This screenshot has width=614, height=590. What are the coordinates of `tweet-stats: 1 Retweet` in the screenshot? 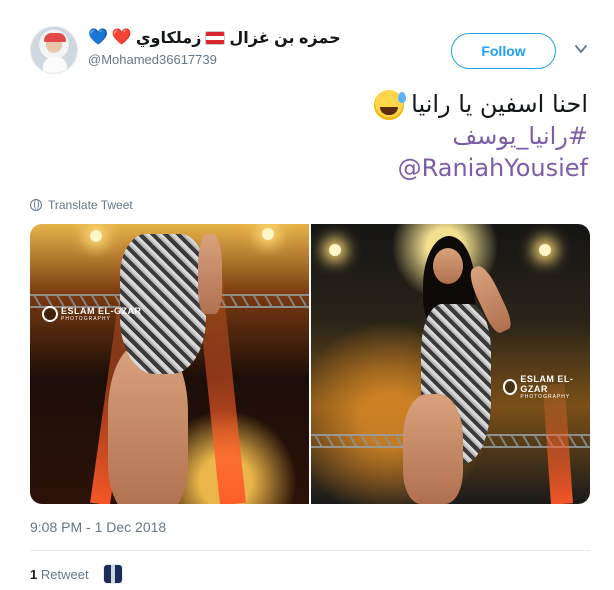 It's located at (76, 574).